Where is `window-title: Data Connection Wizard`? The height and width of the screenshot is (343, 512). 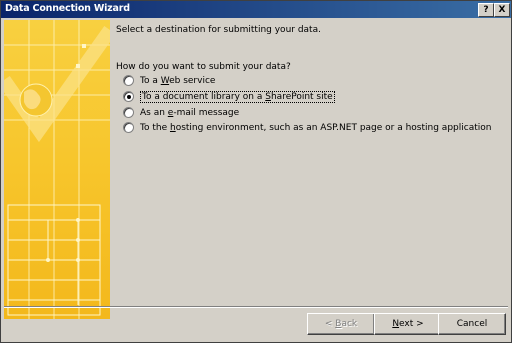
window-title: Data Connection Wizard is located at coordinates (67, 8).